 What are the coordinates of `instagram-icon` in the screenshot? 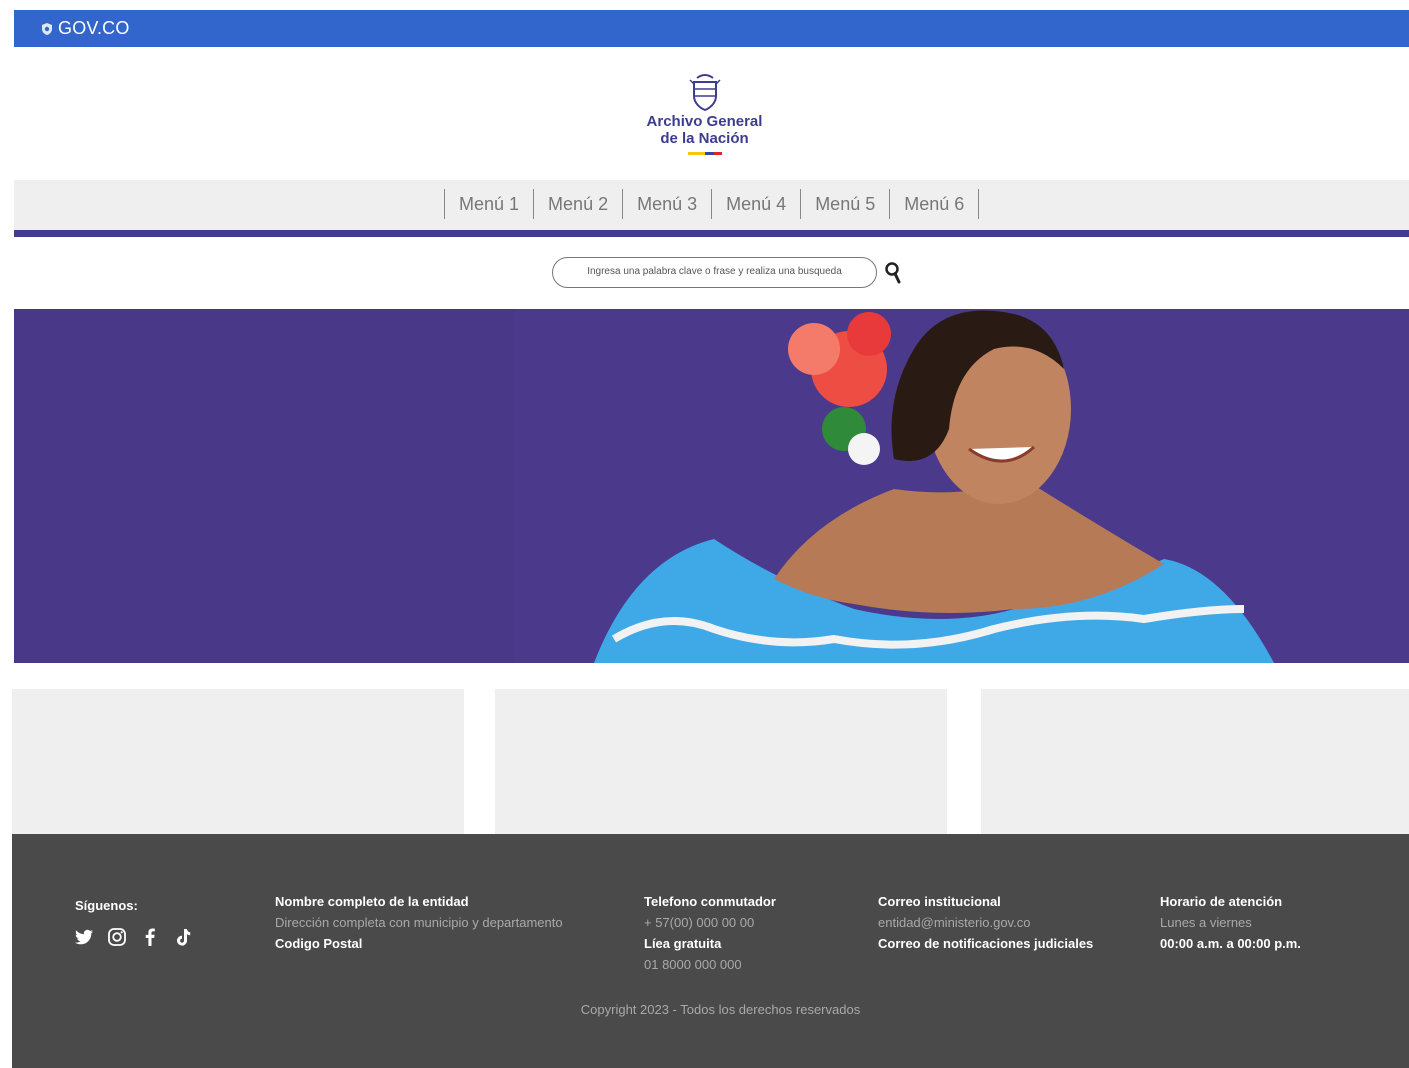 It's located at (117, 937).